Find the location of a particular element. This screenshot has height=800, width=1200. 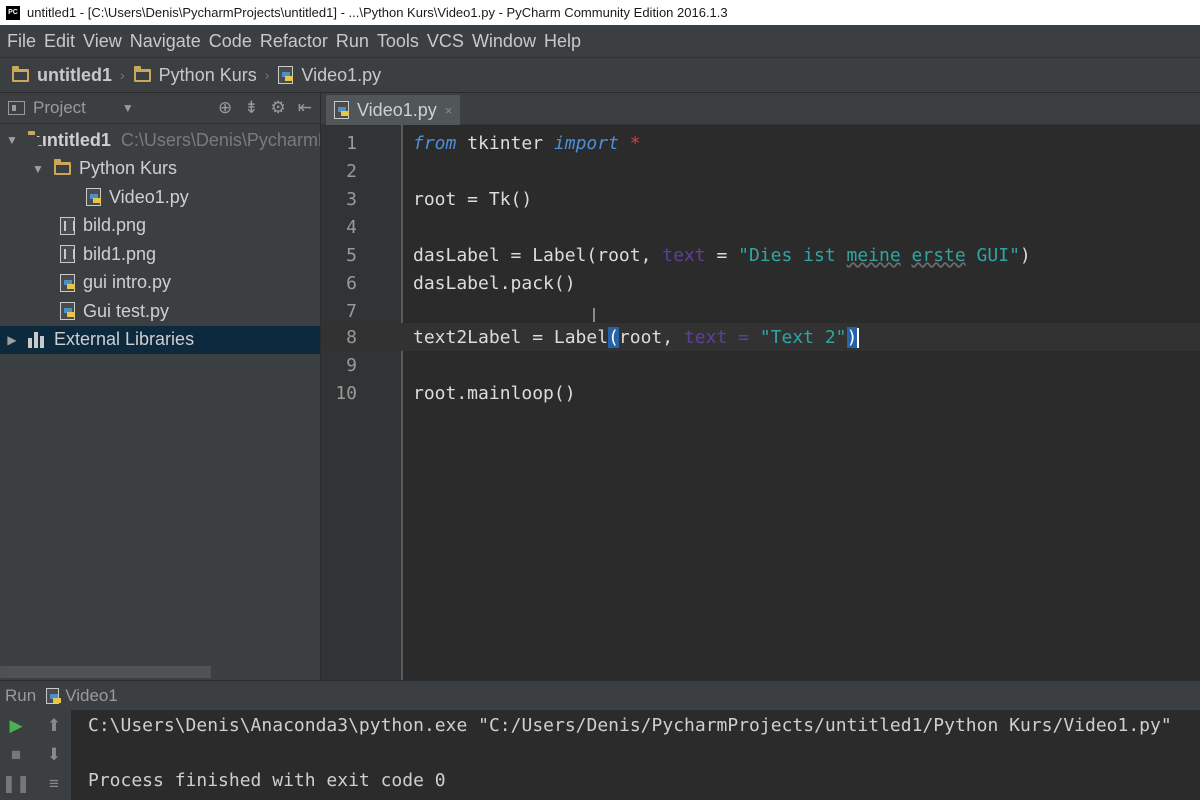

arrow-up-icon: ⬆ is located at coordinates (54, 726).